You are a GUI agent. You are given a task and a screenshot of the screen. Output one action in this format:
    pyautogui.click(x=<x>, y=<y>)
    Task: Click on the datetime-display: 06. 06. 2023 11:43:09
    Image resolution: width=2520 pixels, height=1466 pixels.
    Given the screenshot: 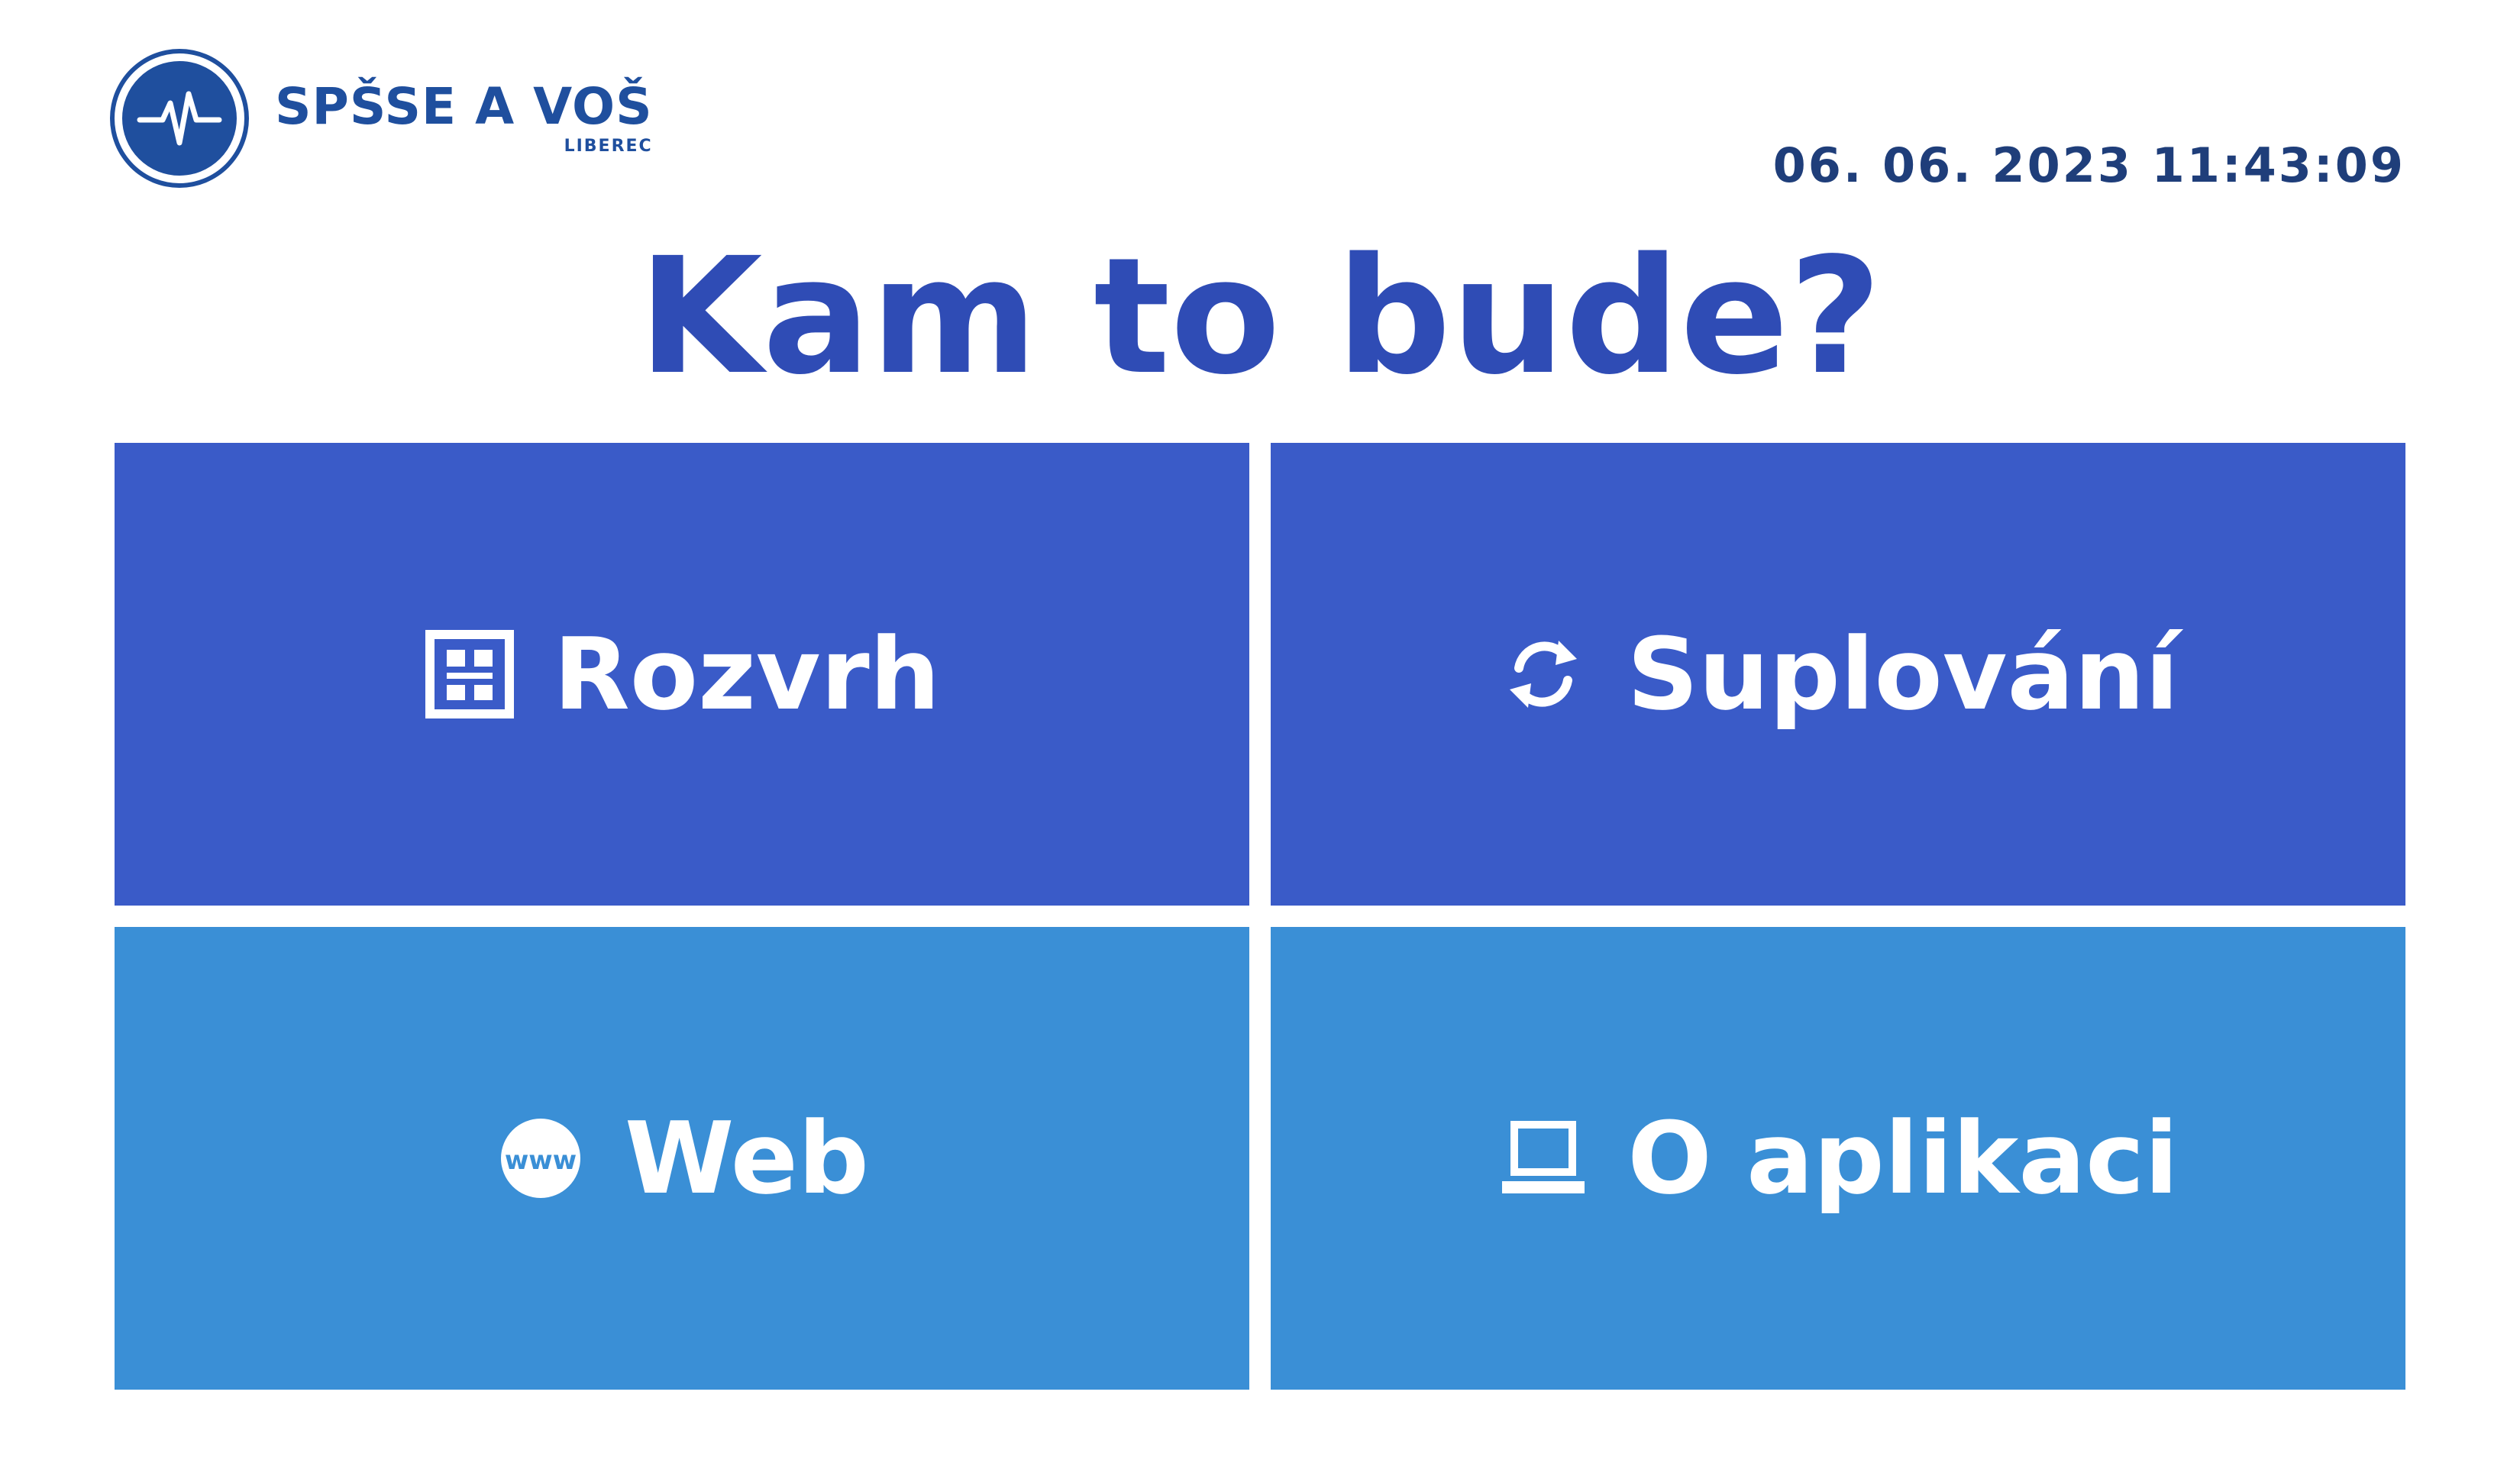 What is the action you would take?
    pyautogui.click(x=2088, y=165)
    